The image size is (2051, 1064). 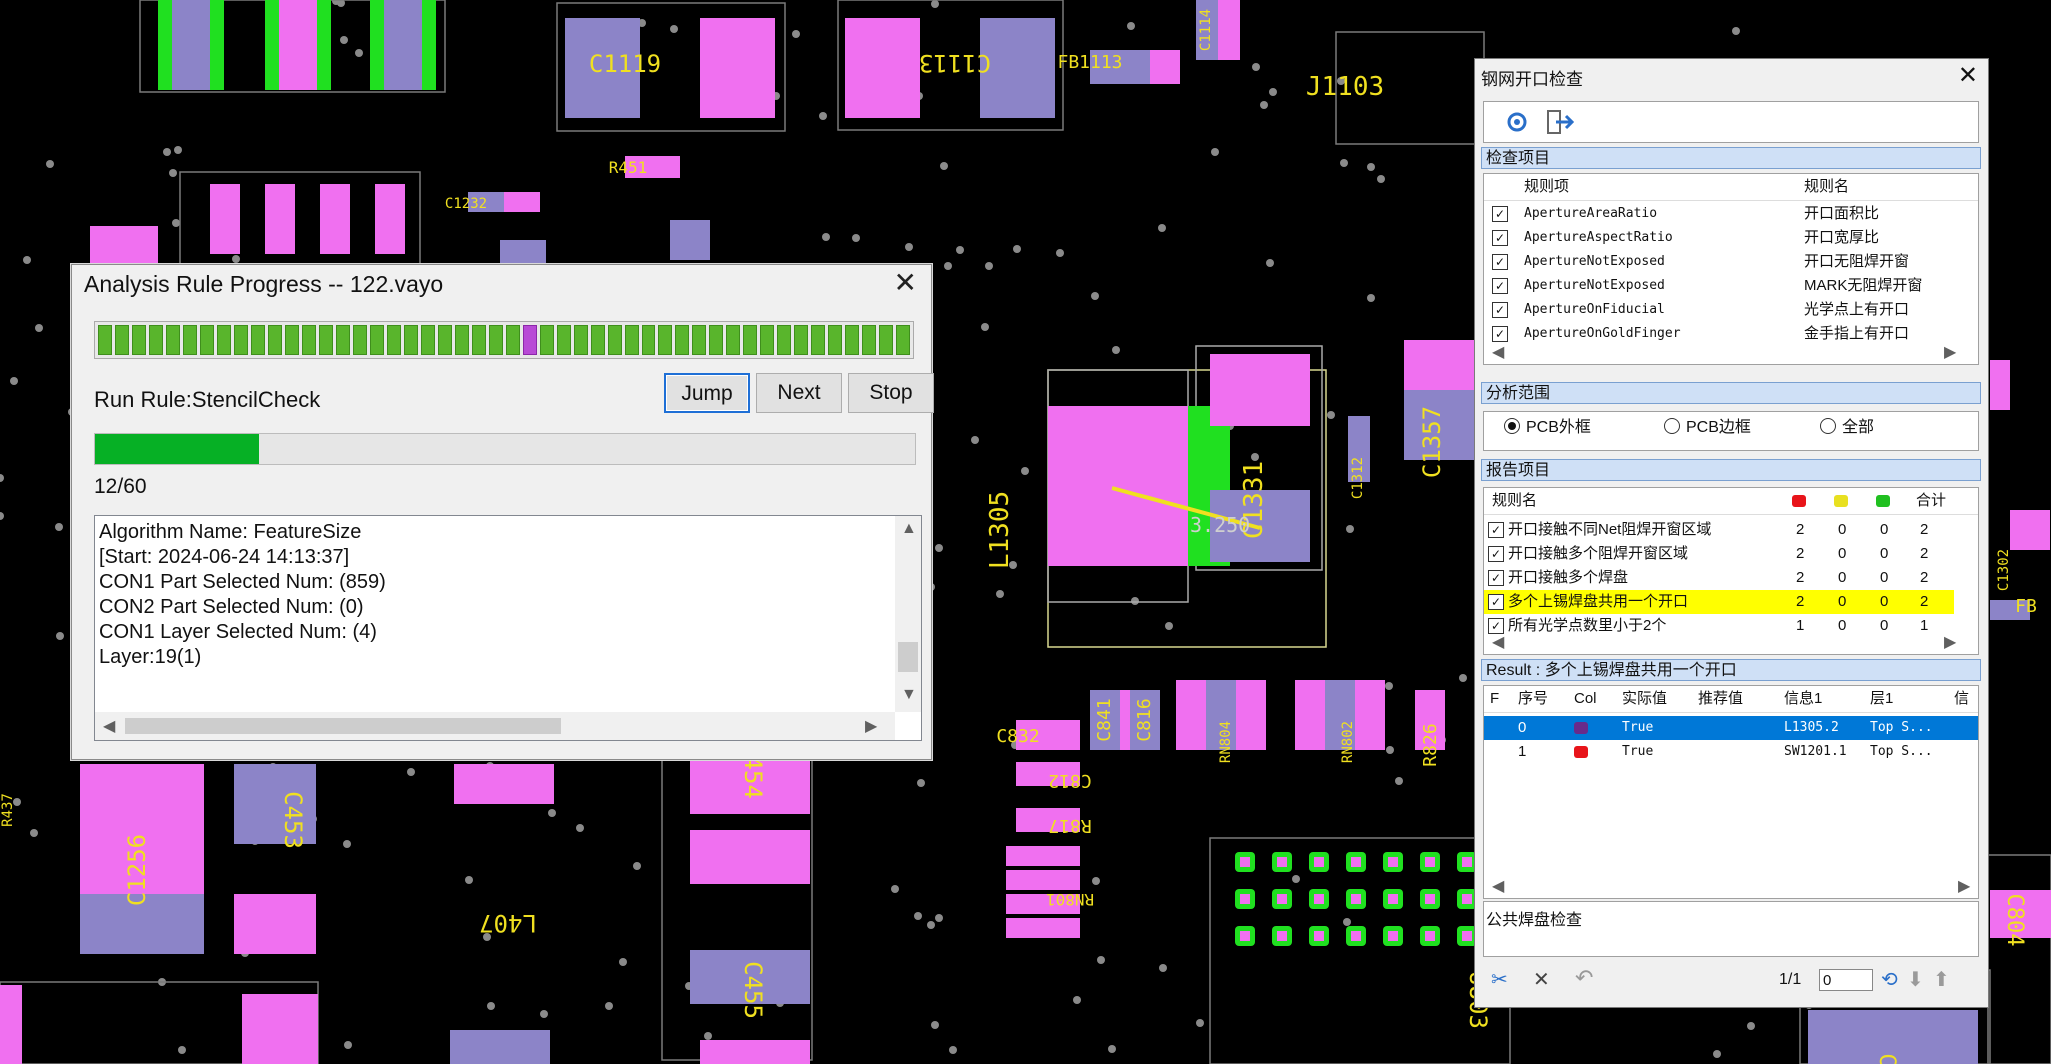 I want to click on result-column-header: 序号, so click(x=1533, y=699).